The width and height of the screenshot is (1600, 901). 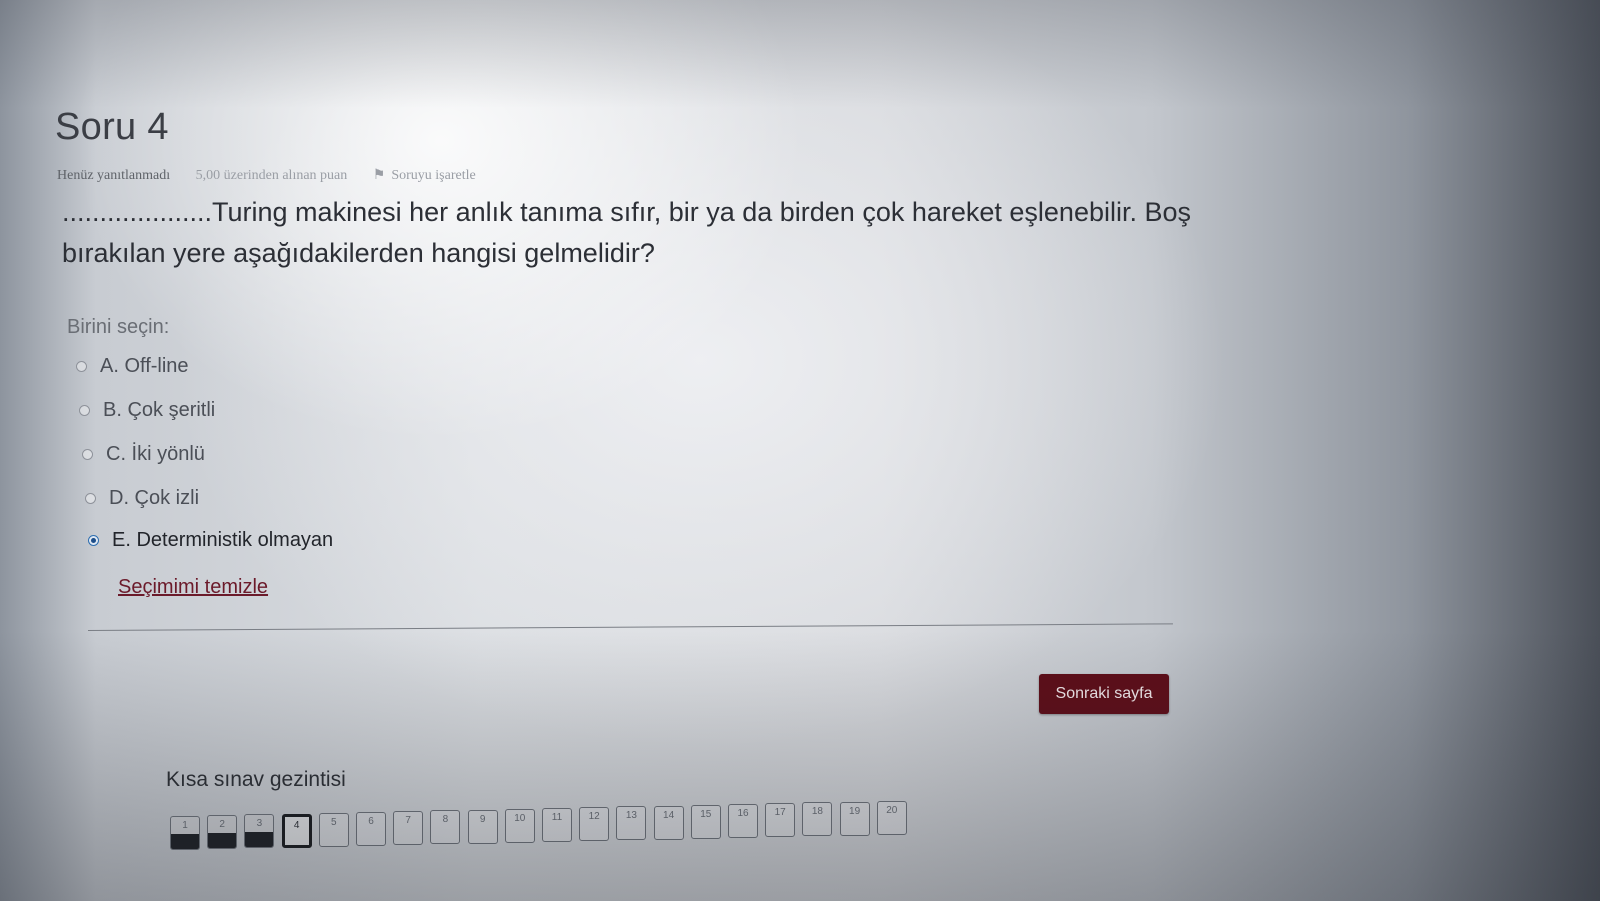 What do you see at coordinates (90, 498) in the screenshot?
I see `option-d-radio` at bounding box center [90, 498].